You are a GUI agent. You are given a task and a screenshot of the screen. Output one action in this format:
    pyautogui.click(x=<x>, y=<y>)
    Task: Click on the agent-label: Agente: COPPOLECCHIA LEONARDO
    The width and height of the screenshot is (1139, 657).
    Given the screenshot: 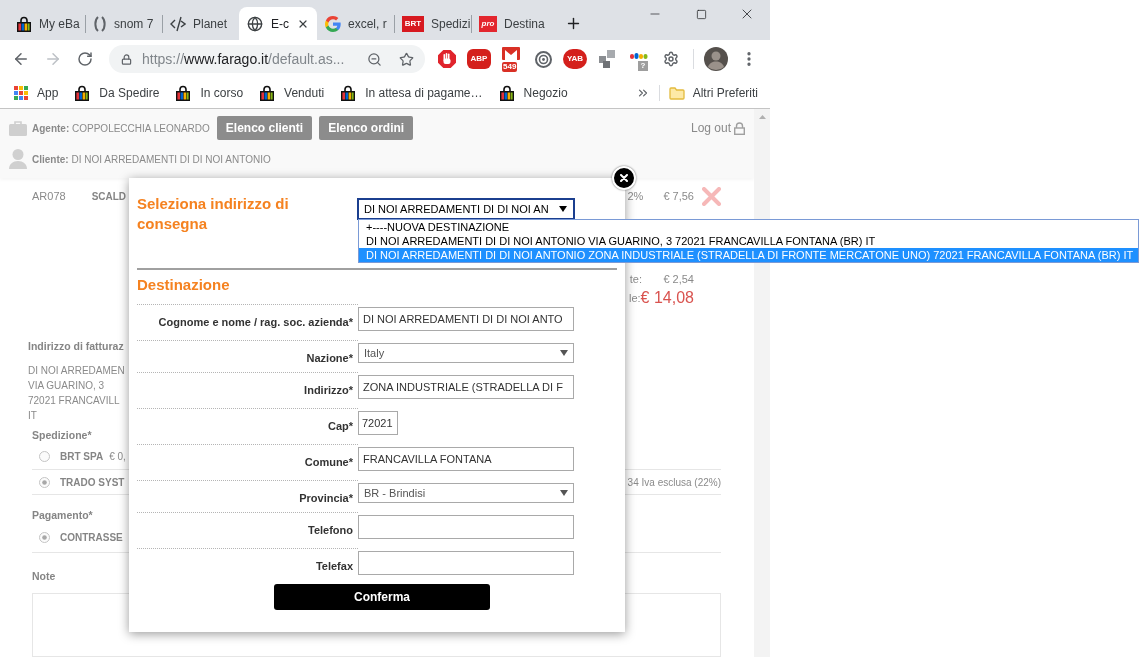 What is the action you would take?
    pyautogui.click(x=121, y=128)
    